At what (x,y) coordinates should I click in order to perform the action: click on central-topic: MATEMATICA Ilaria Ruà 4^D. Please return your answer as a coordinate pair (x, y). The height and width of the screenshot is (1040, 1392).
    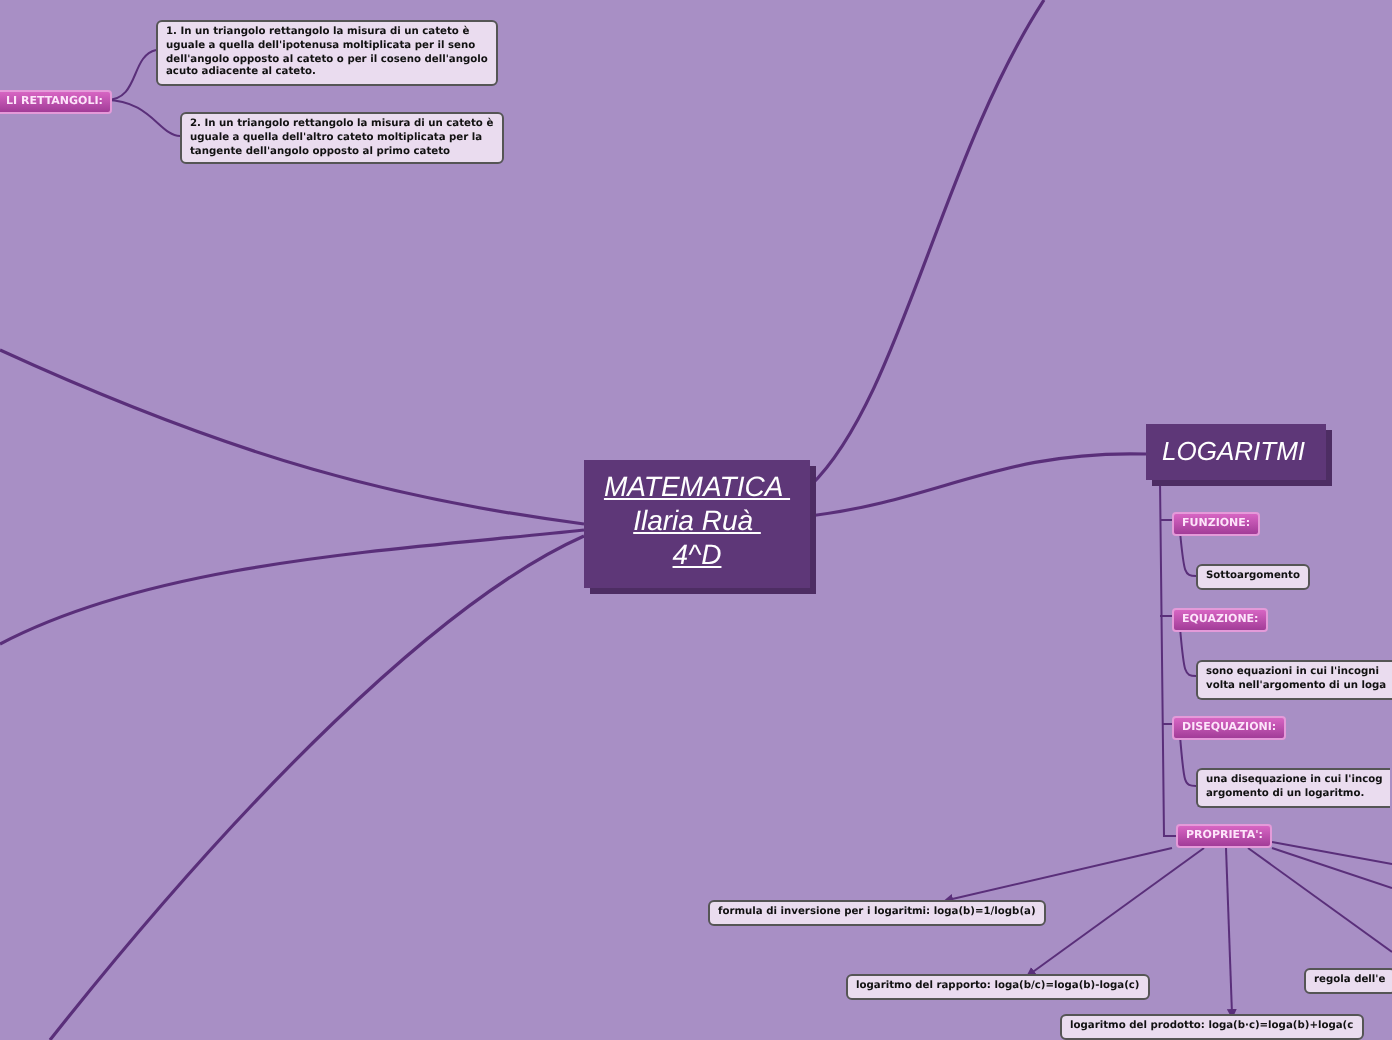
    Looking at the image, I should click on (697, 524).